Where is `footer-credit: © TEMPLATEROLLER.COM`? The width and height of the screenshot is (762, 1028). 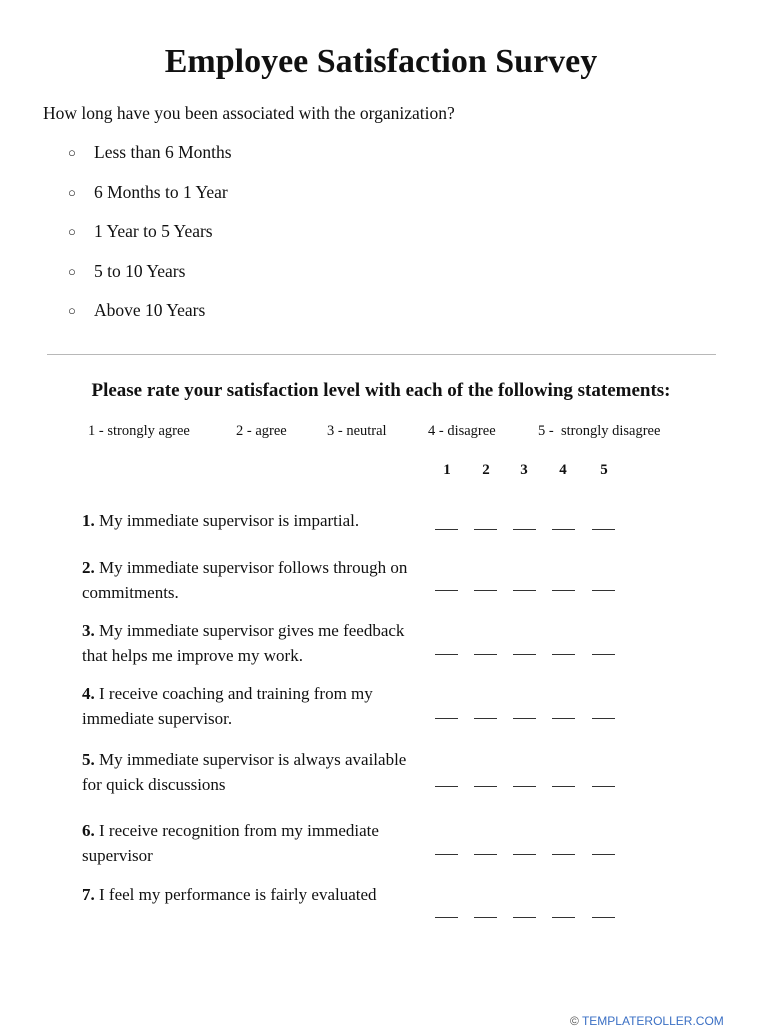 footer-credit: © TEMPLATEROLLER.COM is located at coordinates (647, 1021).